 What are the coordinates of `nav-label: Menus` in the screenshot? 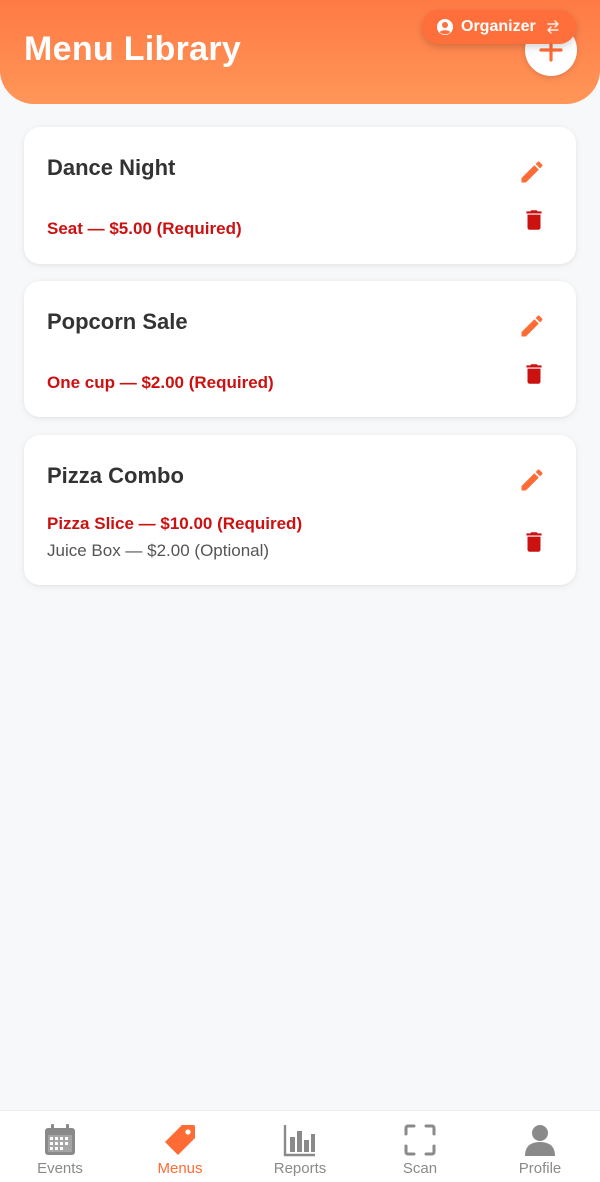 It's located at (180, 1168).